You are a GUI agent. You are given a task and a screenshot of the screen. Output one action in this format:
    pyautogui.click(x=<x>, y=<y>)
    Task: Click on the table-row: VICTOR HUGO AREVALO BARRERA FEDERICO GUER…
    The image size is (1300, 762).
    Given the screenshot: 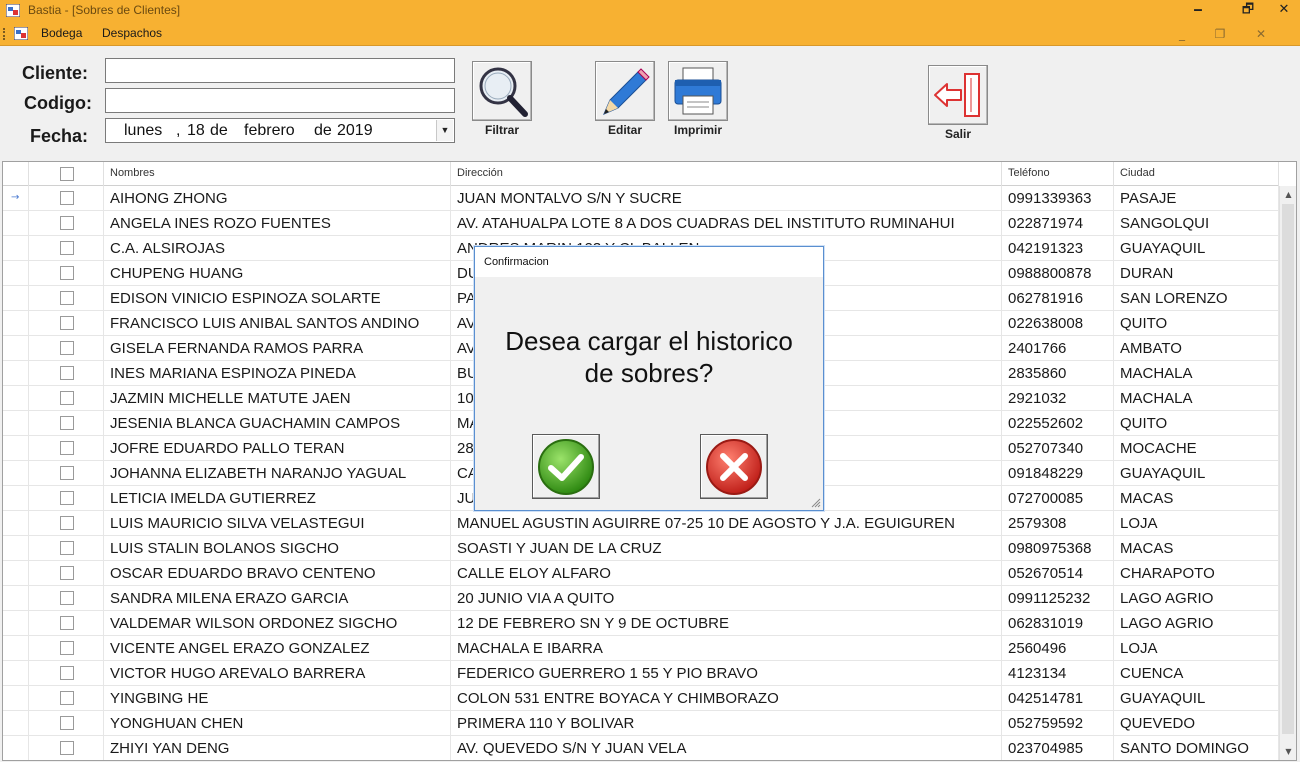 What is the action you would take?
    pyautogui.click(x=641, y=673)
    